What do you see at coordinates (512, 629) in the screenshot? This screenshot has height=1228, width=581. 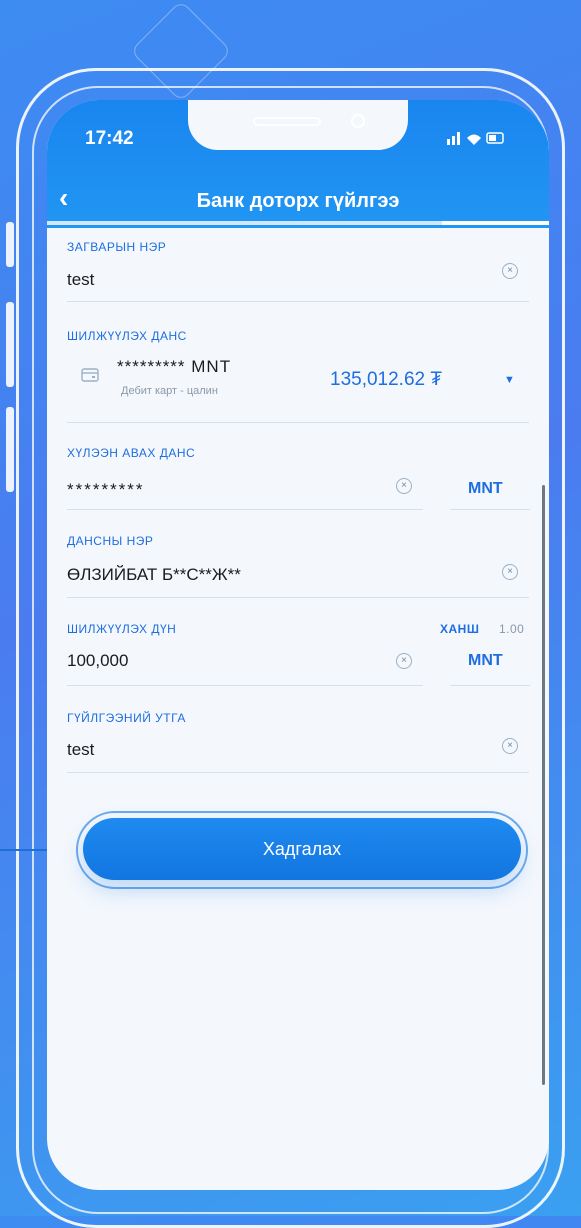 I see `exchange-rate-value: 1.00` at bounding box center [512, 629].